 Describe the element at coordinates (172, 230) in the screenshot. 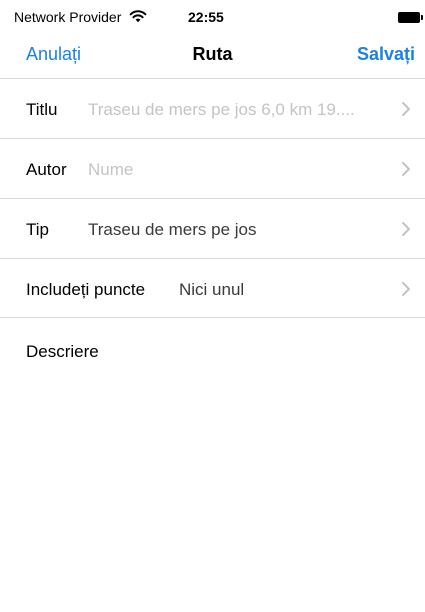

I see `type-value: Traseu de mers pe jos` at that location.